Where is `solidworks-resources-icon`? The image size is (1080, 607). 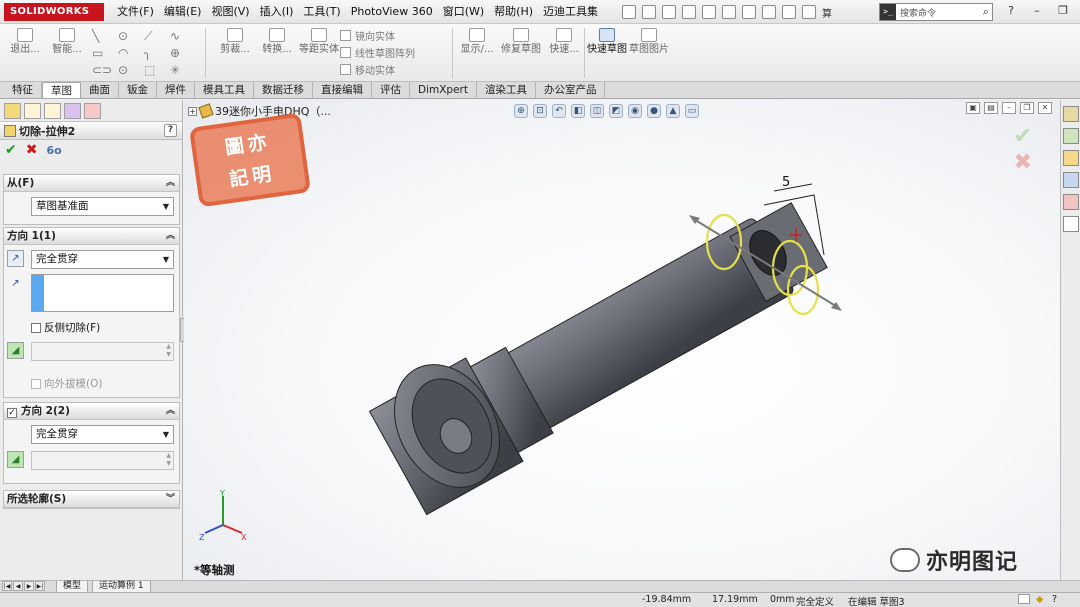
solidworks-resources-icon is located at coordinates (1070, 114).